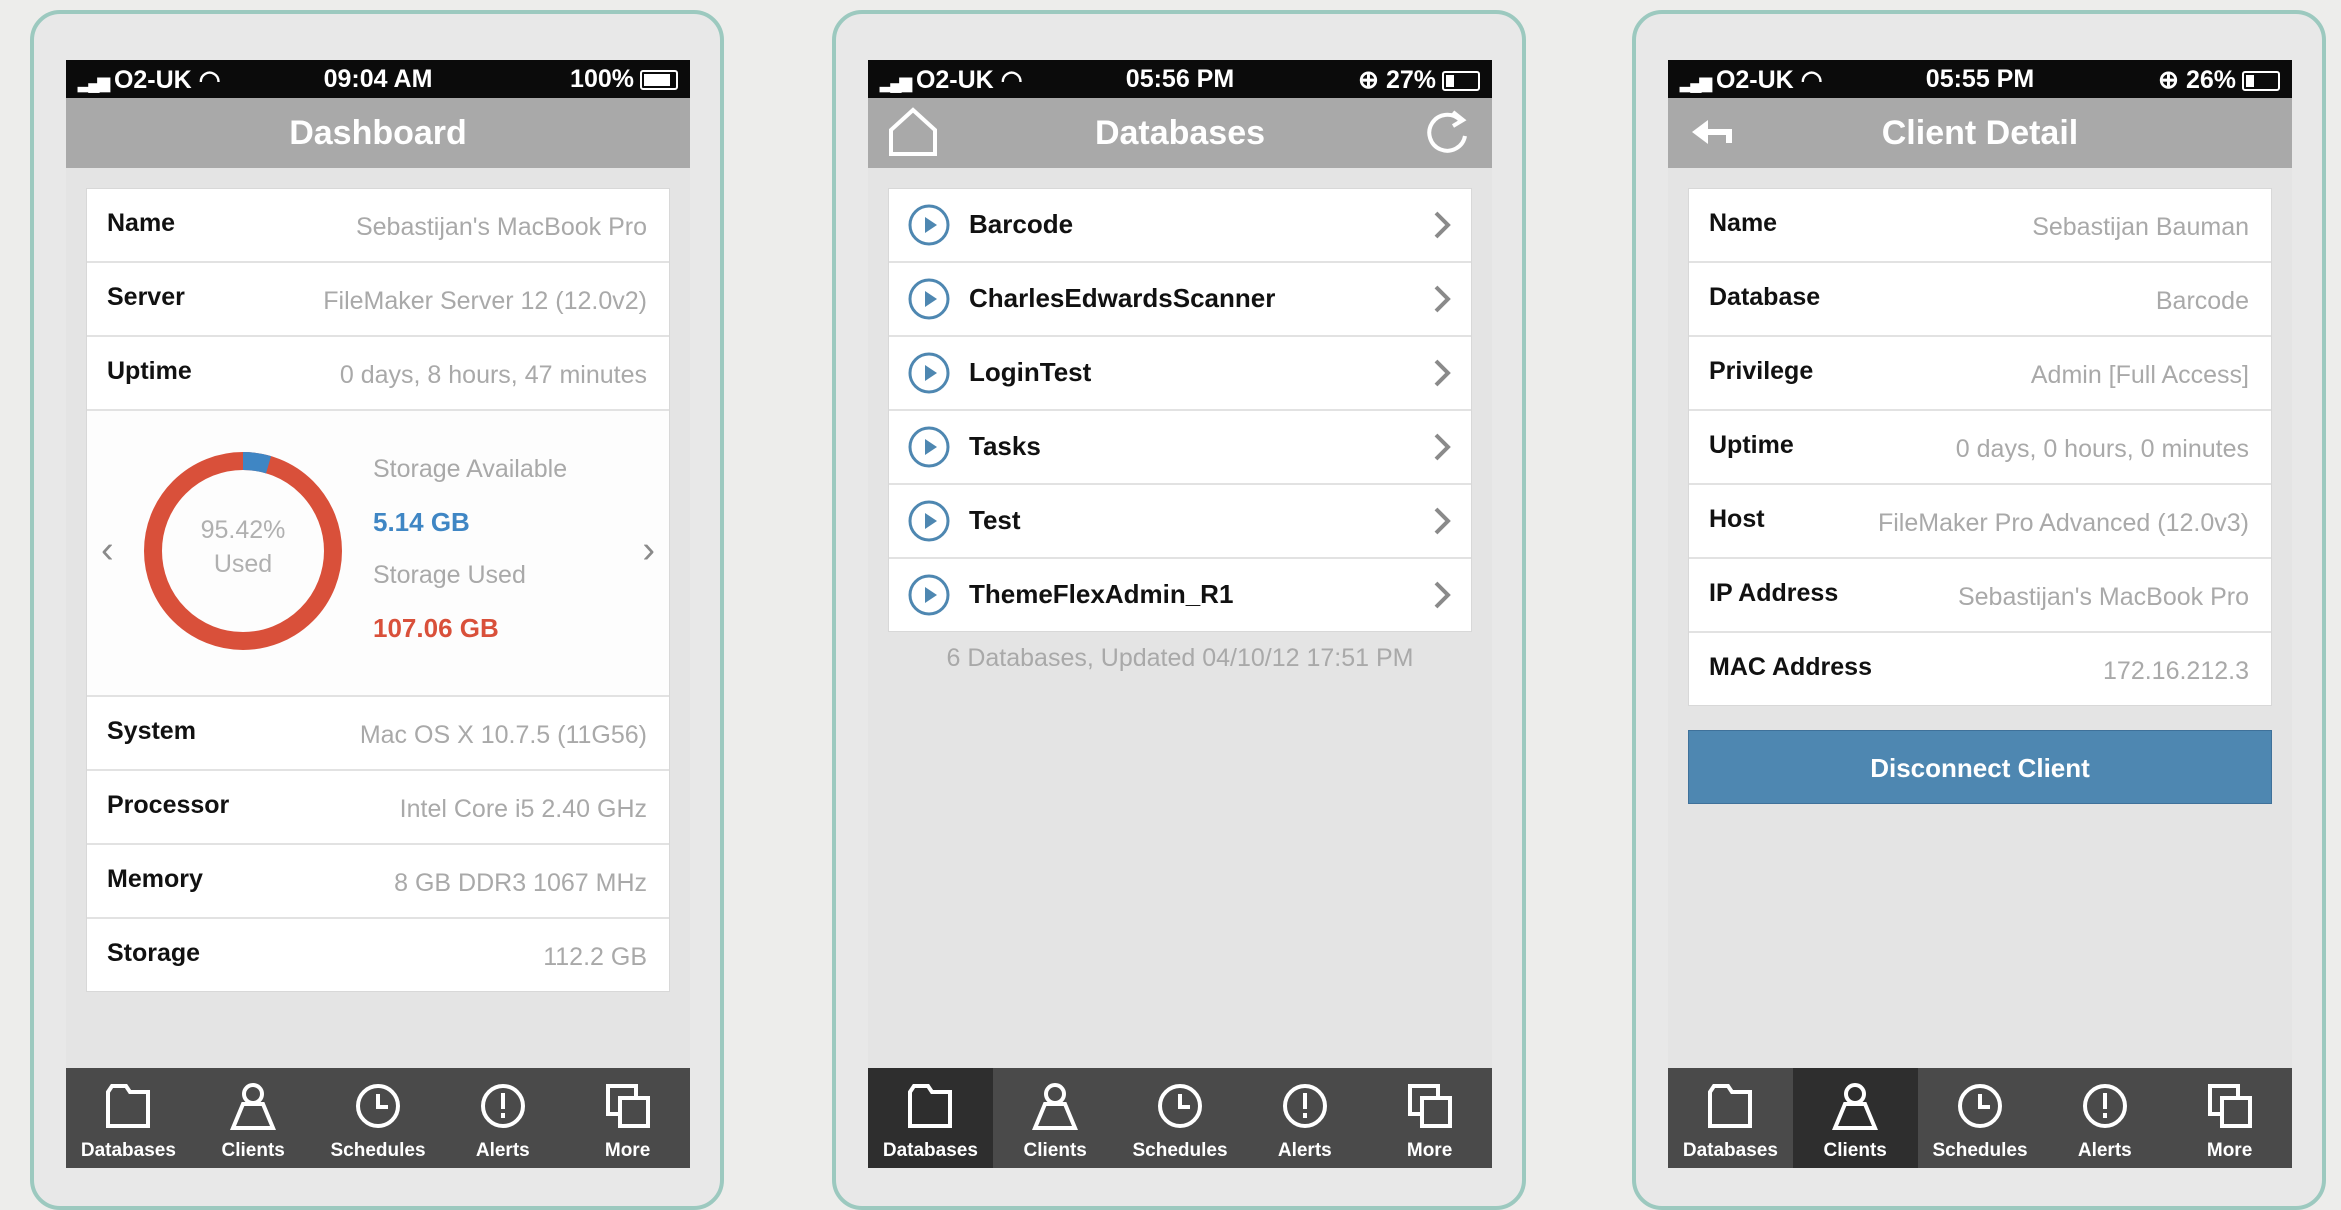 The width and height of the screenshot is (2341, 1210). Describe the element at coordinates (243, 547) in the screenshot. I see `used-percent: 95.42% Used` at that location.